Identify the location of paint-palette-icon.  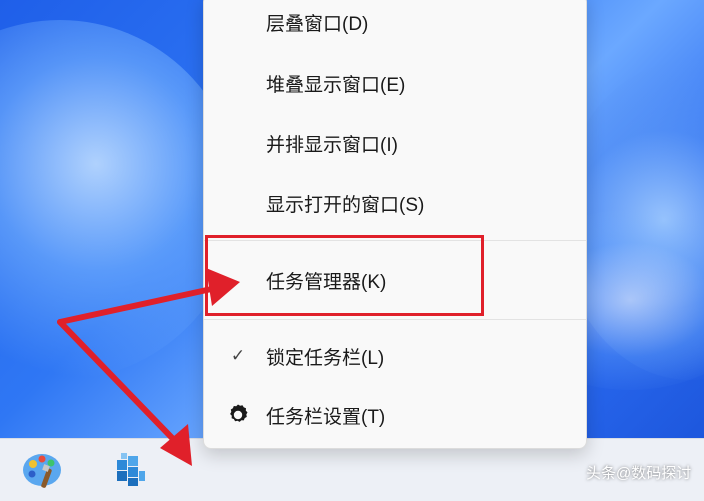
(42, 470).